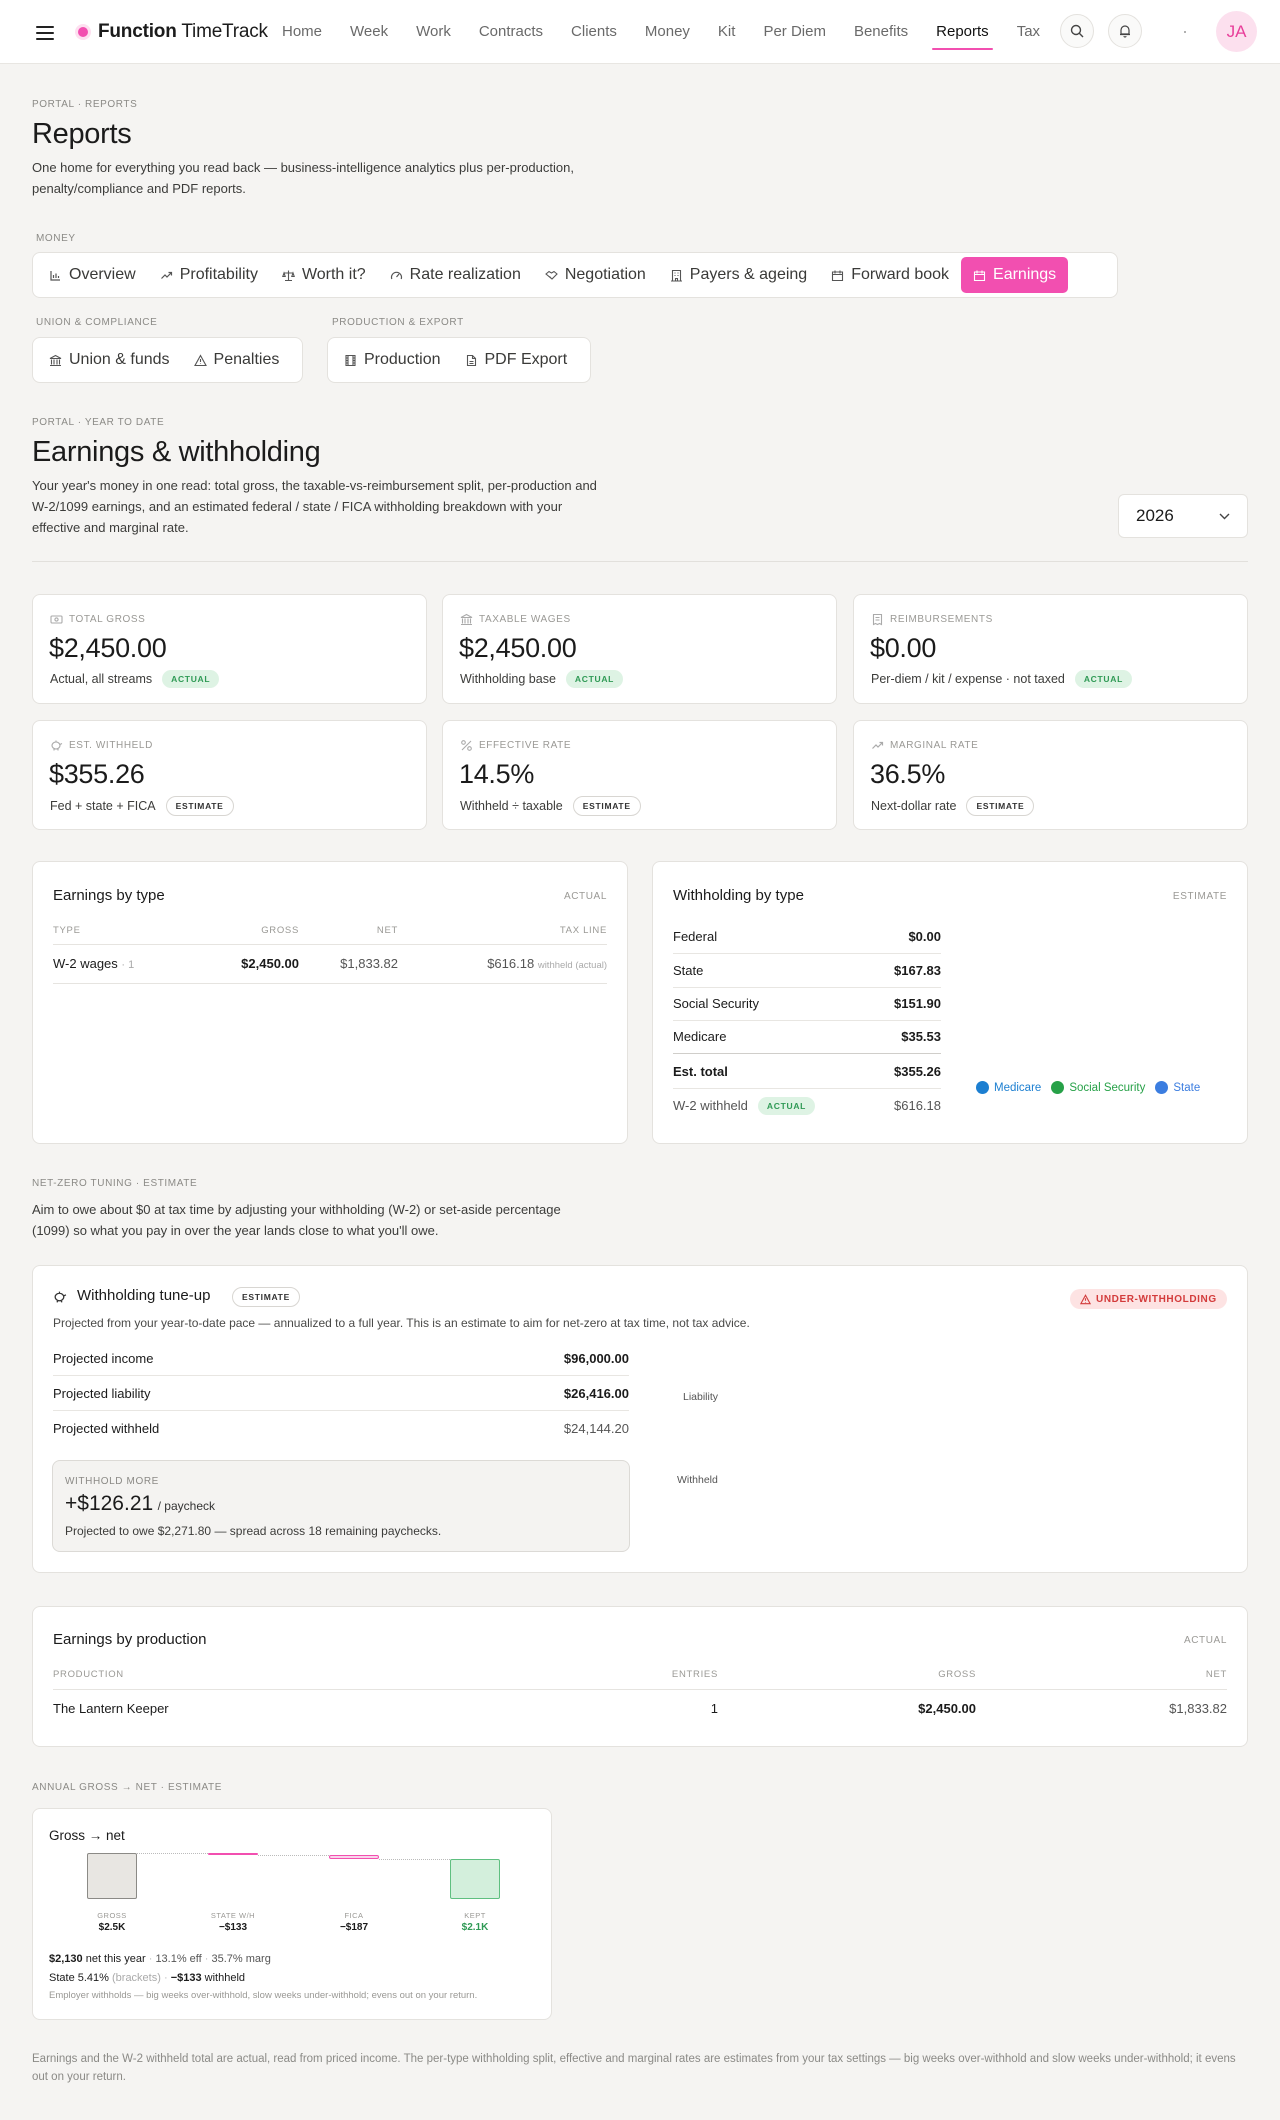 This screenshot has width=1280, height=2120. I want to click on table-row-line, so click(330, 983).